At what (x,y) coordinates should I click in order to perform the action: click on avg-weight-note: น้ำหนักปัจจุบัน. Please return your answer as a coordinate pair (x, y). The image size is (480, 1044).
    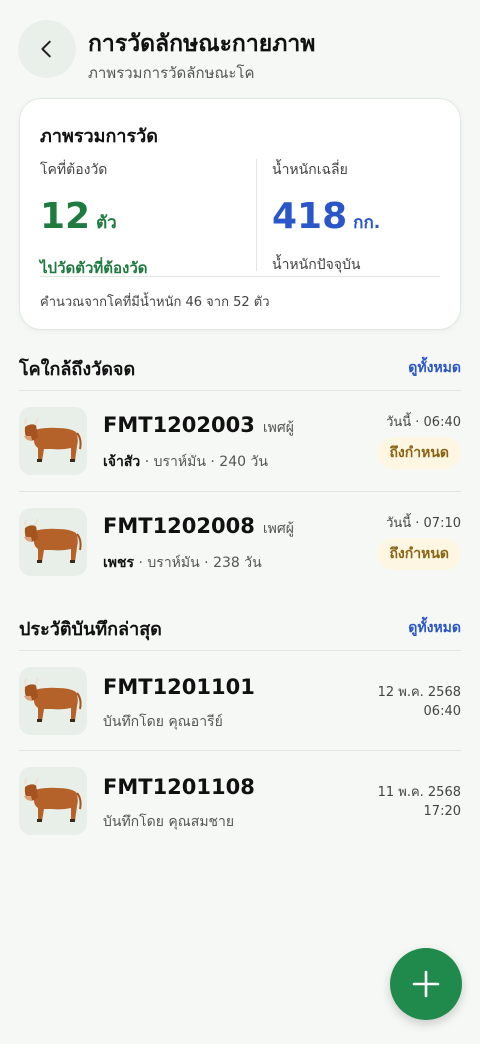
    Looking at the image, I should click on (316, 265).